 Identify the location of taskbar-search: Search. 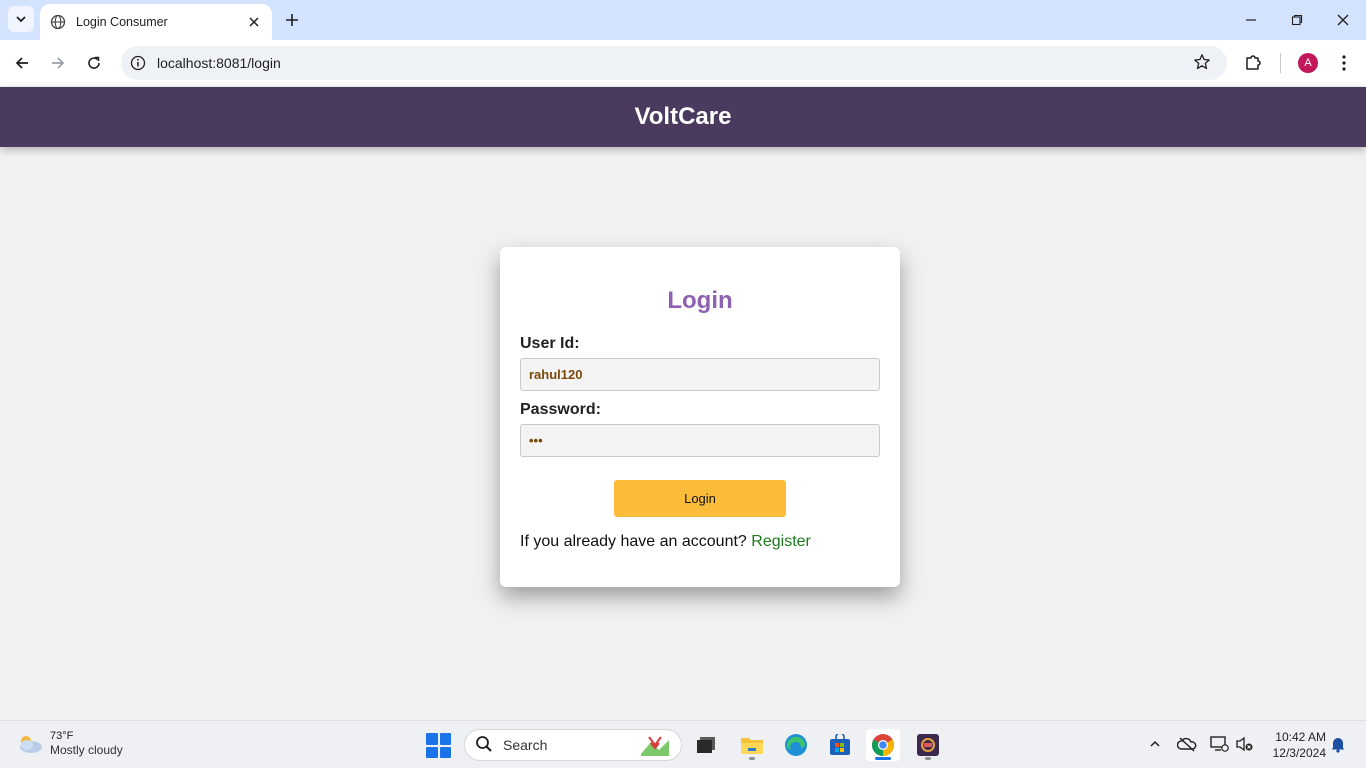
(573, 745).